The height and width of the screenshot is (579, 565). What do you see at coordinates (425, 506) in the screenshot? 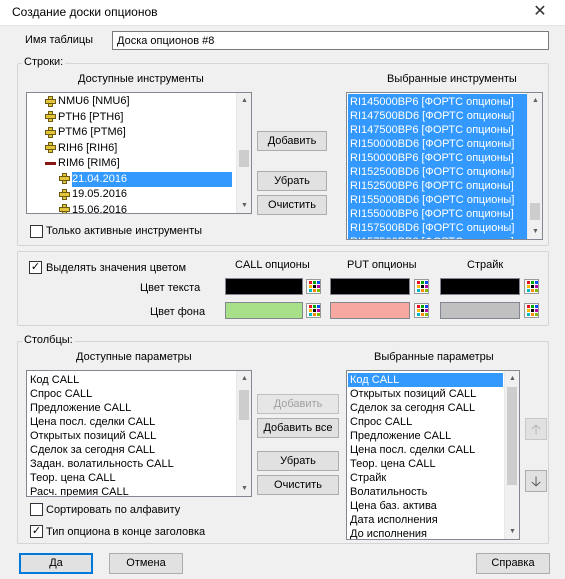
I see `selected-param-item: Цена баз. актива` at bounding box center [425, 506].